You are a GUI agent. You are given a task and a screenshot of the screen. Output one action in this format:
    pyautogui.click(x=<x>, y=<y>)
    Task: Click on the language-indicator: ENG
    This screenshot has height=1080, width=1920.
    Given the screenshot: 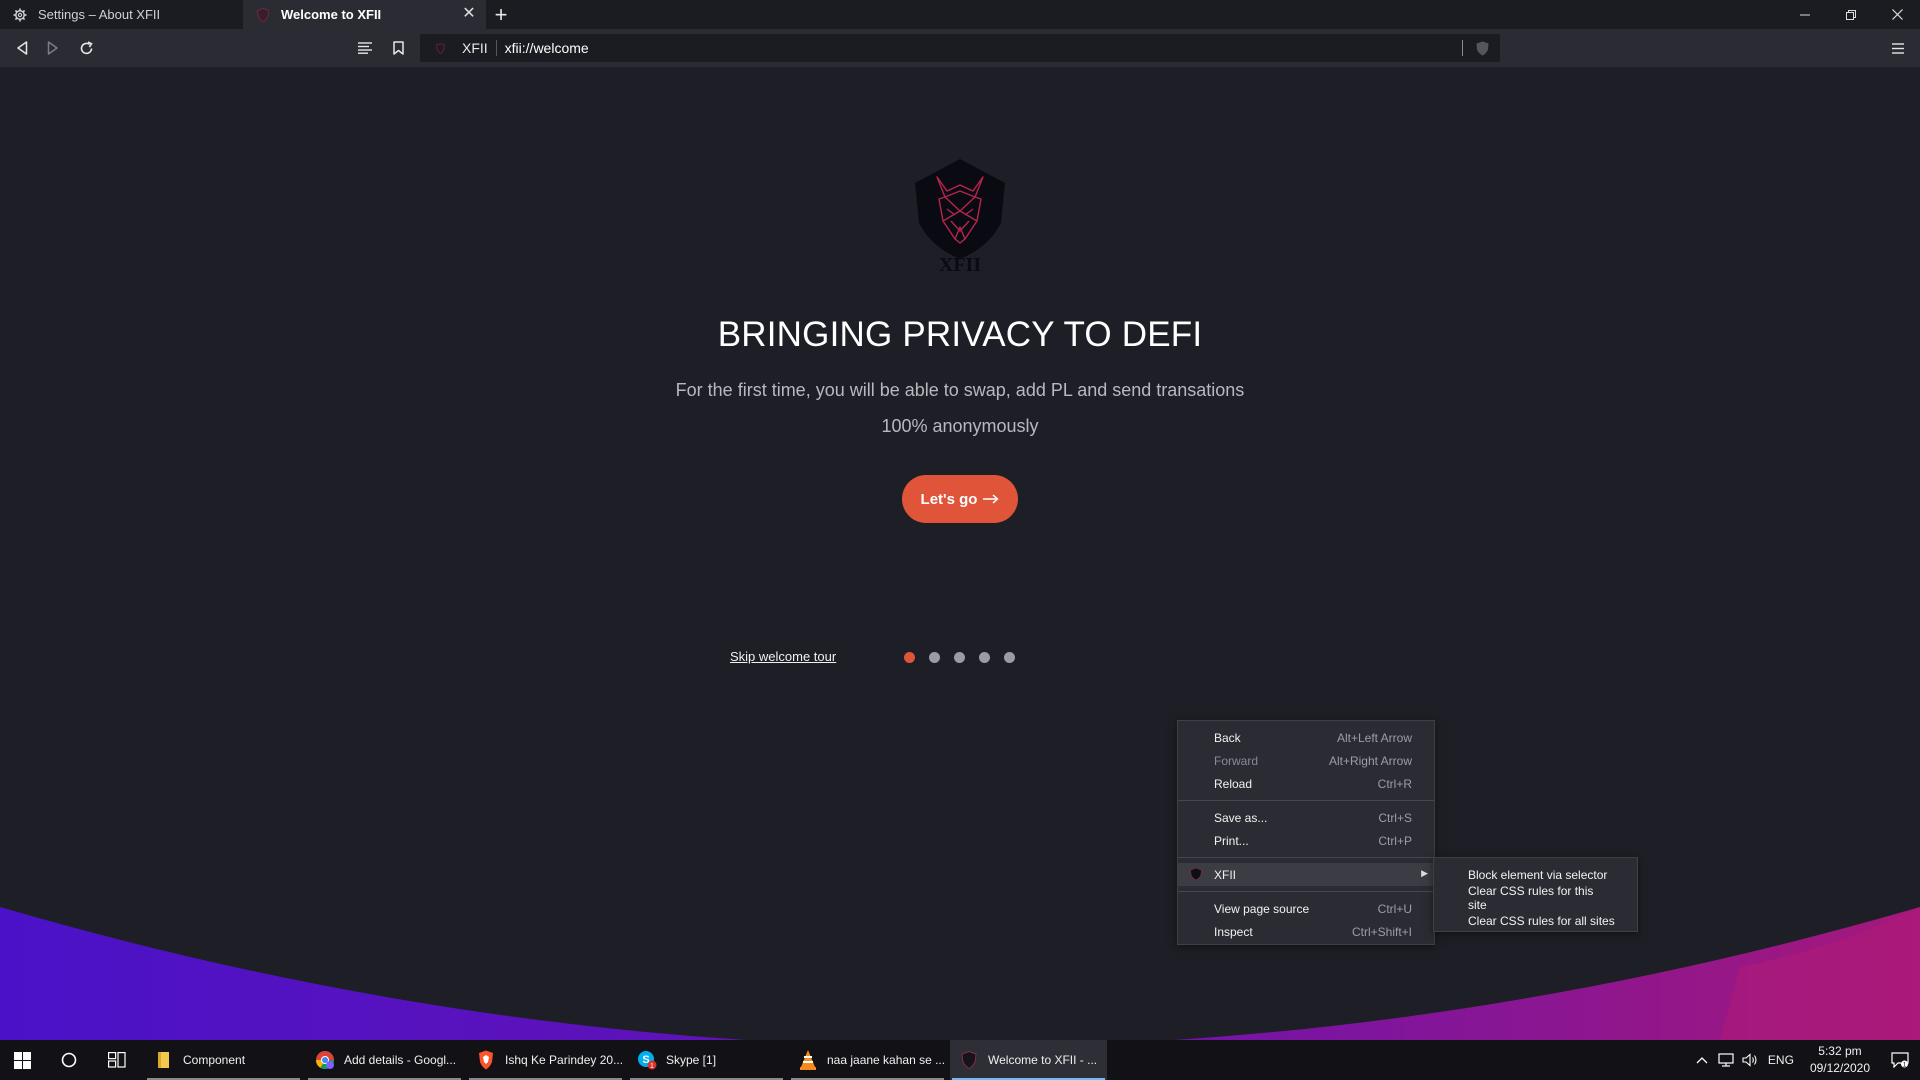 What is the action you would take?
    pyautogui.click(x=1781, y=1060)
    